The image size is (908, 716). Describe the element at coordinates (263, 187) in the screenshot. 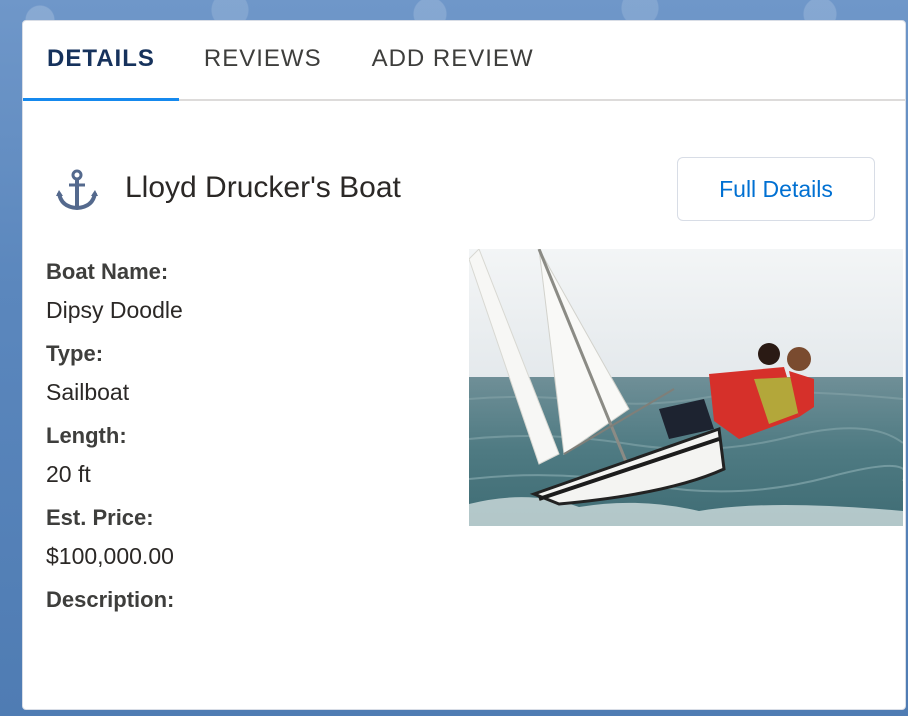

I see `boat-title: Lloyd Drucker's Boat` at that location.